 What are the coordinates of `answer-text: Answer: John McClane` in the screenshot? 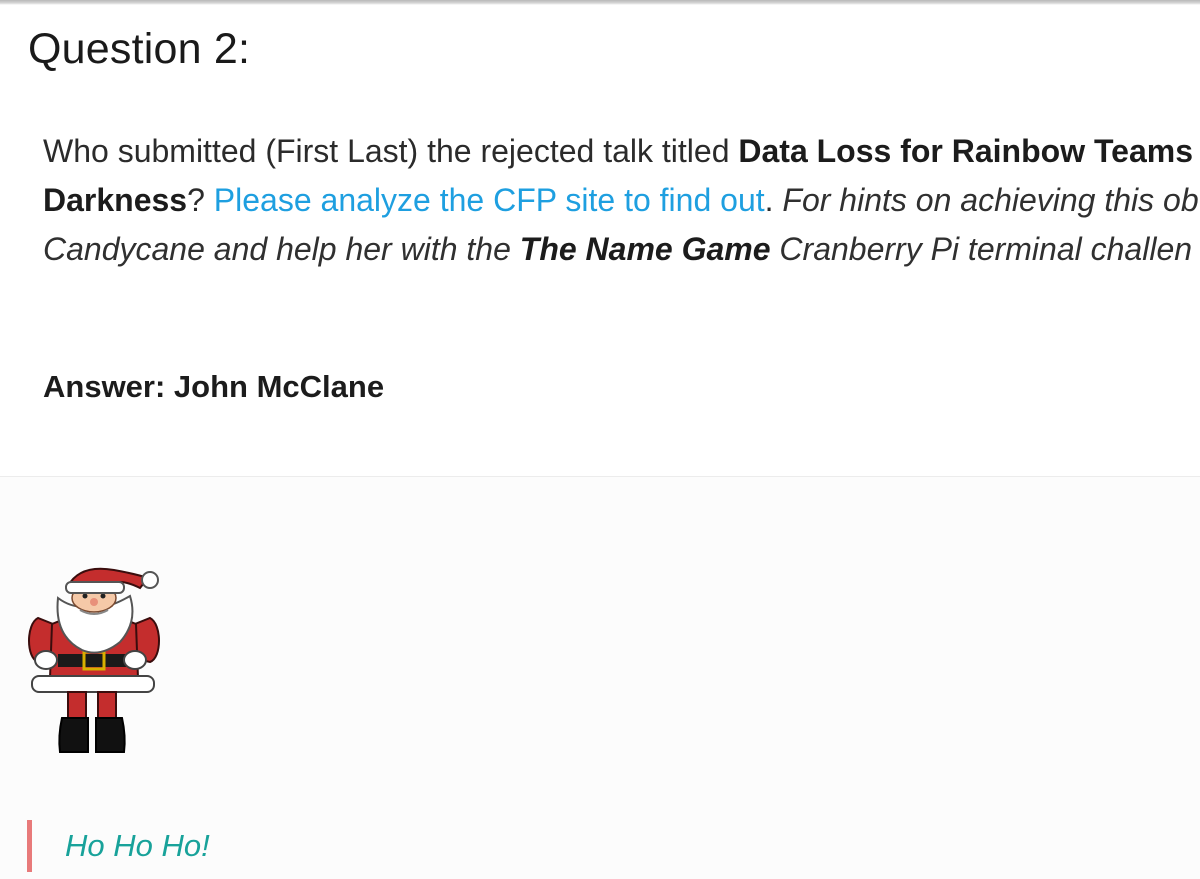 It's located at (214, 386).